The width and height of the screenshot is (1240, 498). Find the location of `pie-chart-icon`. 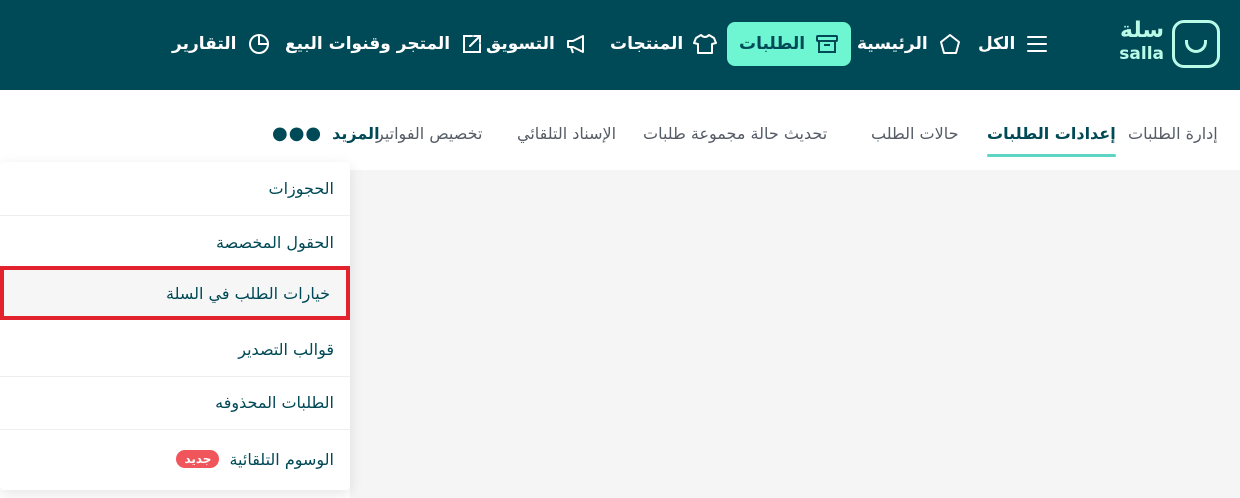

pie-chart-icon is located at coordinates (259, 44).